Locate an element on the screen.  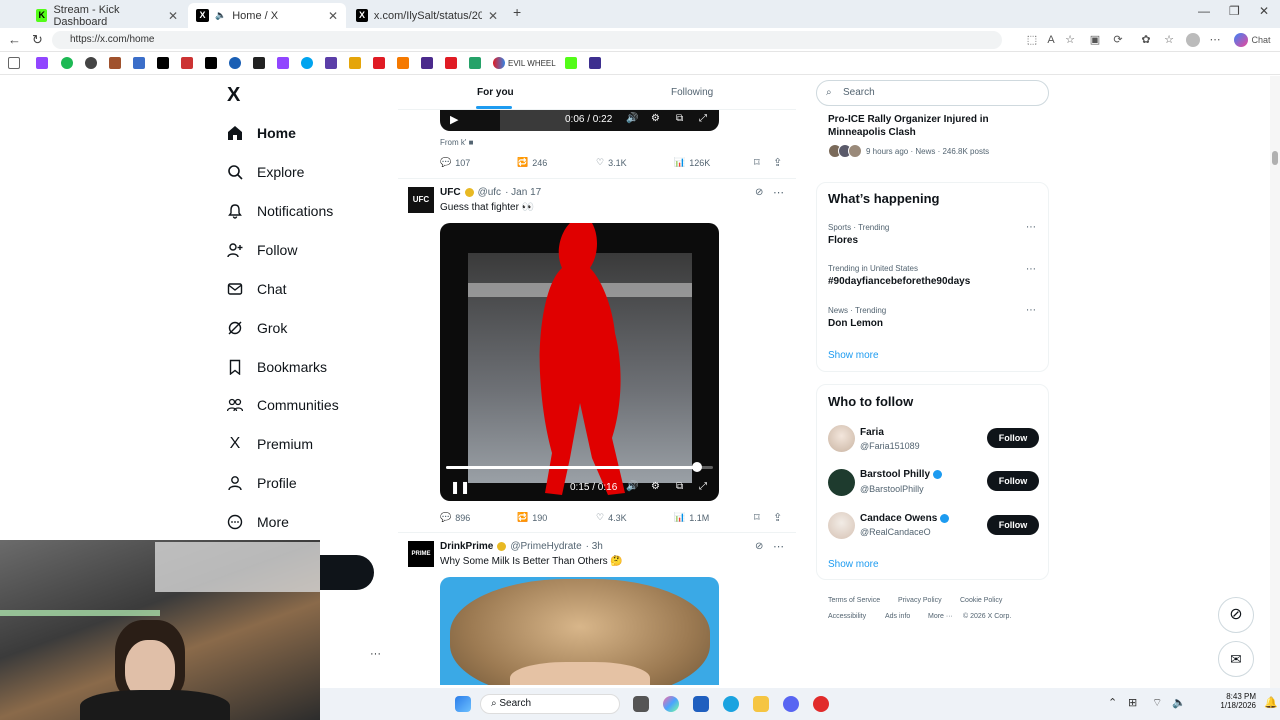
bookmark-folder-icon is located at coordinates (14, 63).